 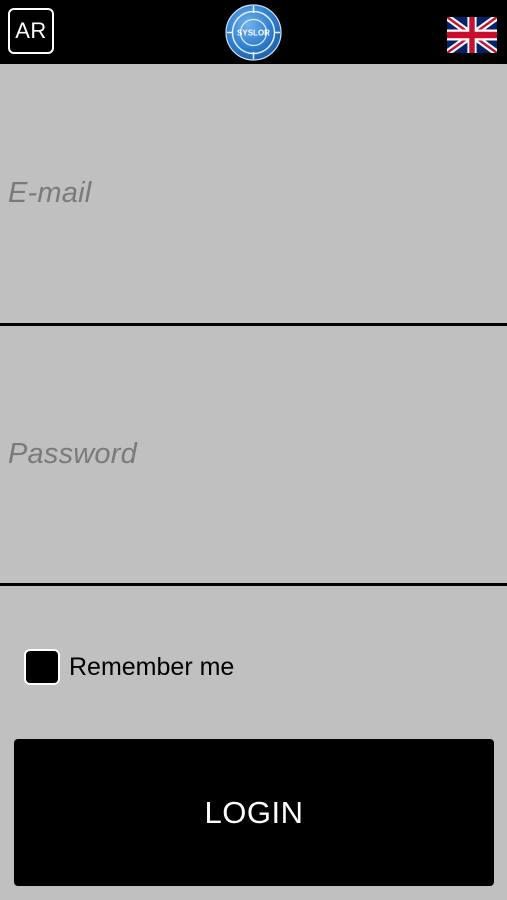 I want to click on syslor-logo: SYSLOR, so click(x=253, y=32).